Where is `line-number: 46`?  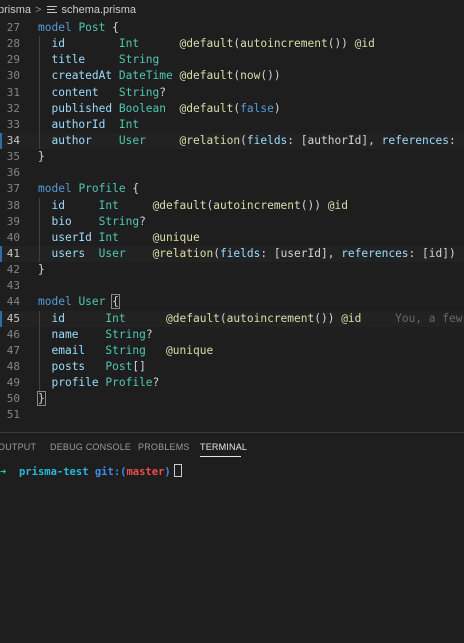
line-number: 46 is located at coordinates (13, 334).